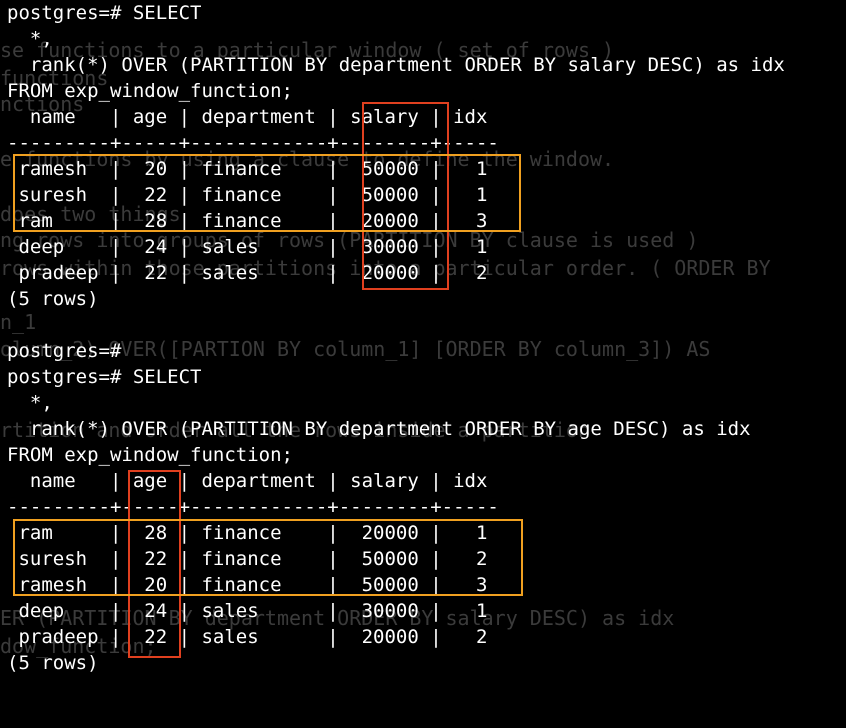 This screenshot has height=728, width=846. What do you see at coordinates (247, 195) in the screenshot?
I see `result1-row: suresh | 22 | finance | 50000 | 1` at bounding box center [247, 195].